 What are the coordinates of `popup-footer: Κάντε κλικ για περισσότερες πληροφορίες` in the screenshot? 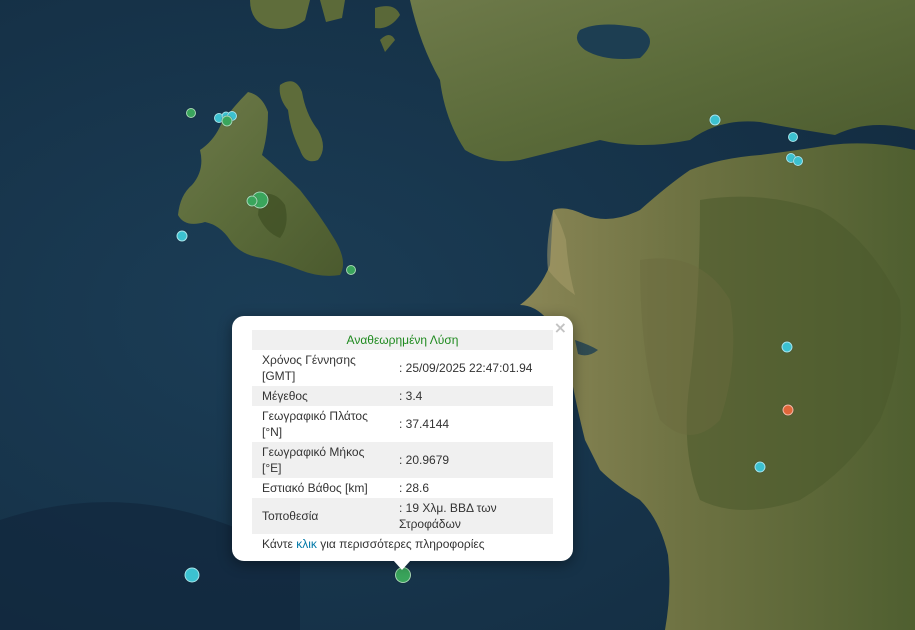 It's located at (402, 544).